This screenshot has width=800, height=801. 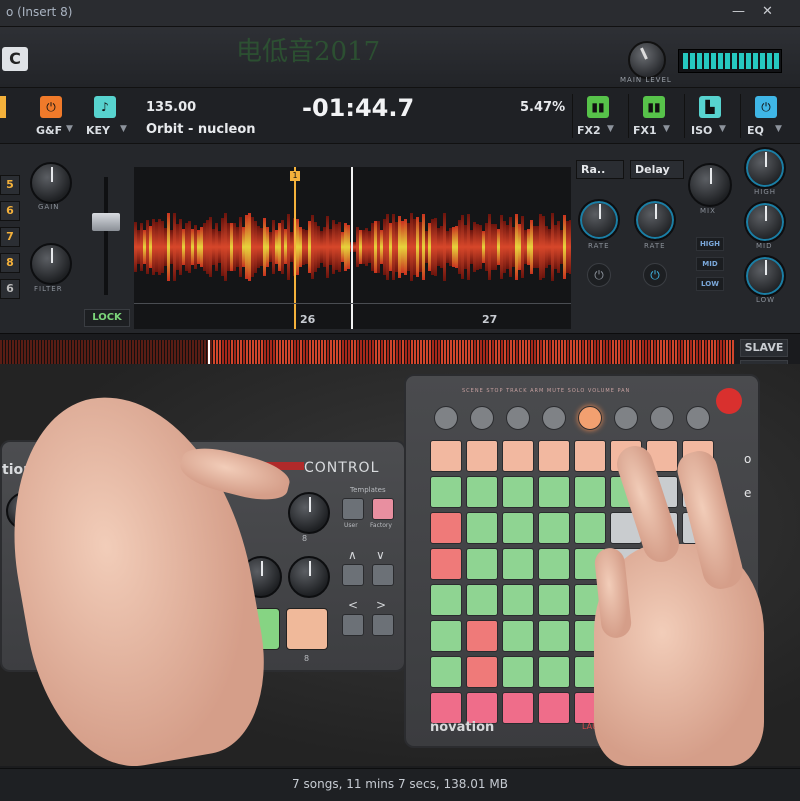 I want to click on eq-low-knob, so click(x=765, y=276).